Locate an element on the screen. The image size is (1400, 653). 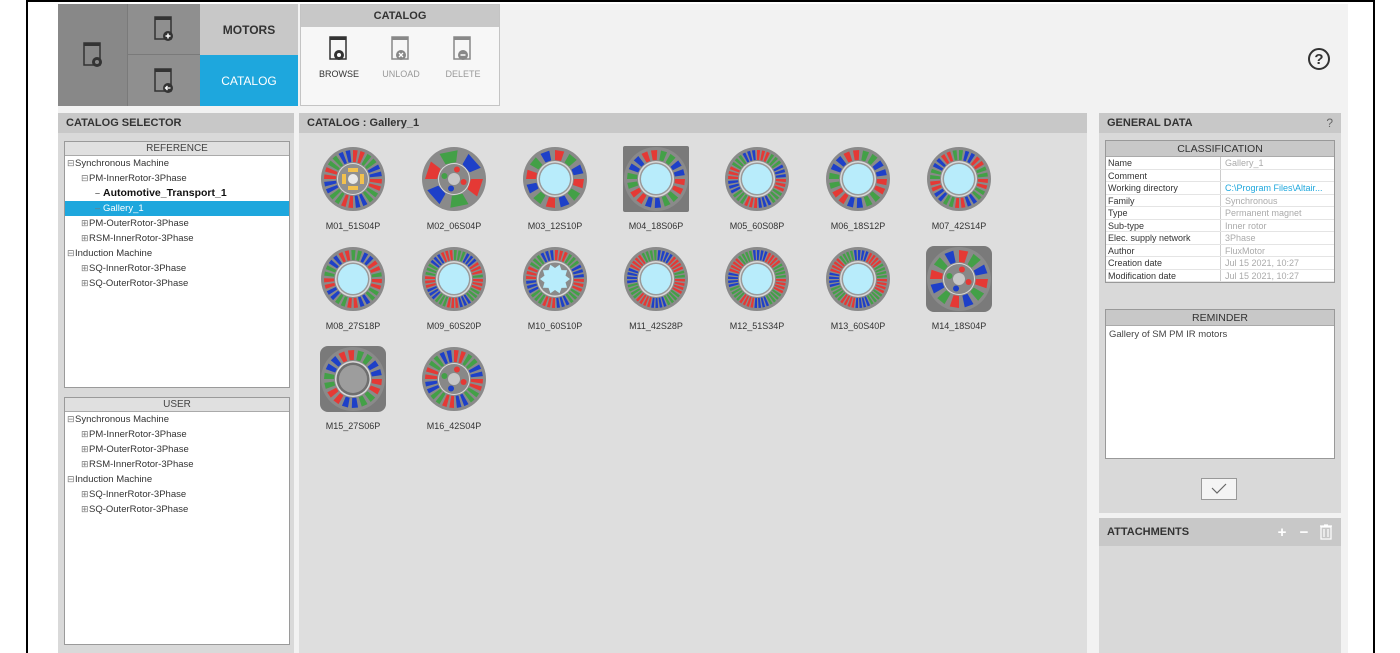
tree-node-label: RSM-InnerRotor-3Phase is located at coordinates (141, 238).